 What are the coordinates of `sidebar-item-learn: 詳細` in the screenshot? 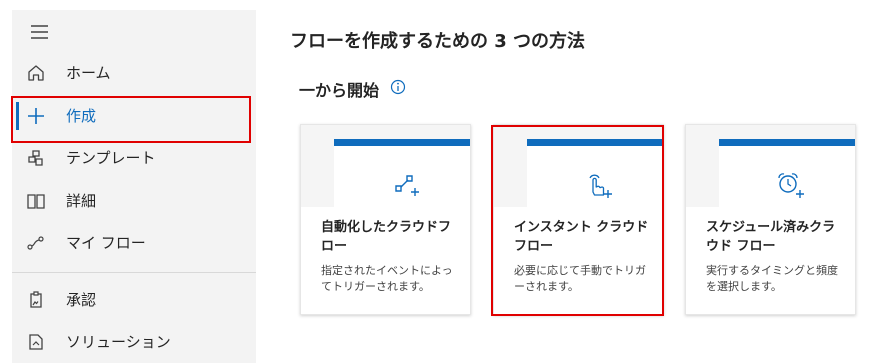 It's located at (134, 201).